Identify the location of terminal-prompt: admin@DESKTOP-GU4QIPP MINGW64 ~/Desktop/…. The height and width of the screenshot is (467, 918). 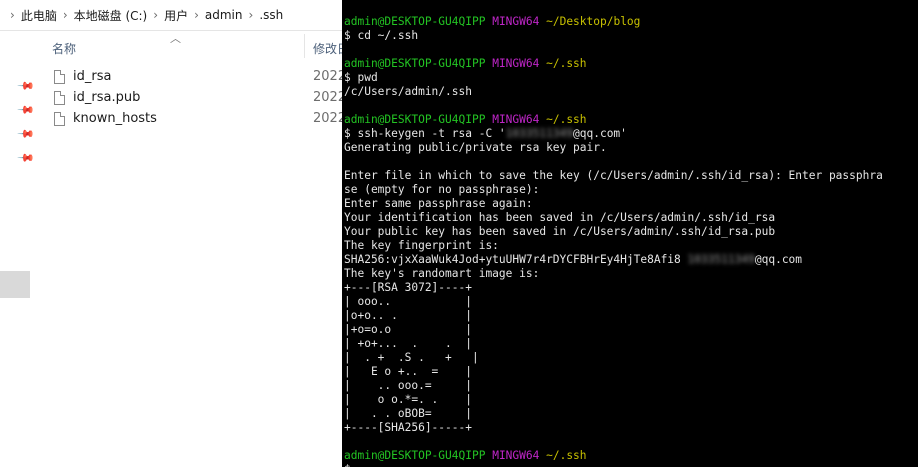
(613, 22).